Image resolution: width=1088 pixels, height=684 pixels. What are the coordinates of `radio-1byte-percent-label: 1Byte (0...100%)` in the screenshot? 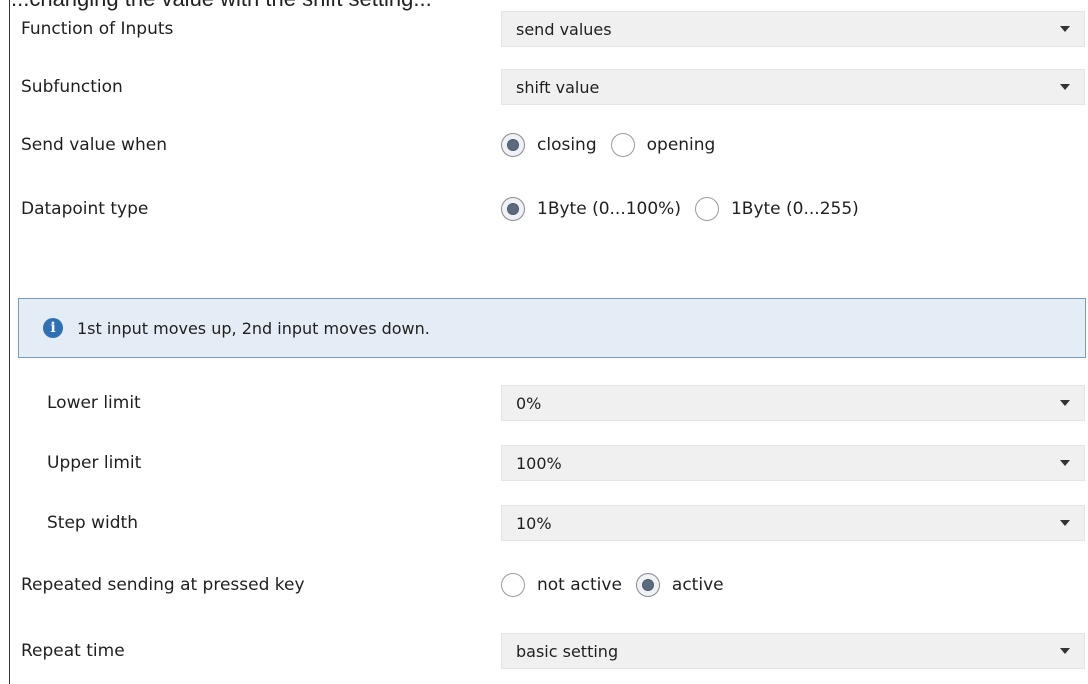 It's located at (609, 209).